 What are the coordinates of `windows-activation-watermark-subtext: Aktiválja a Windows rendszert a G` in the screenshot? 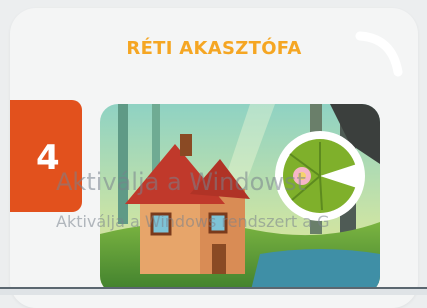 It's located at (193, 221).